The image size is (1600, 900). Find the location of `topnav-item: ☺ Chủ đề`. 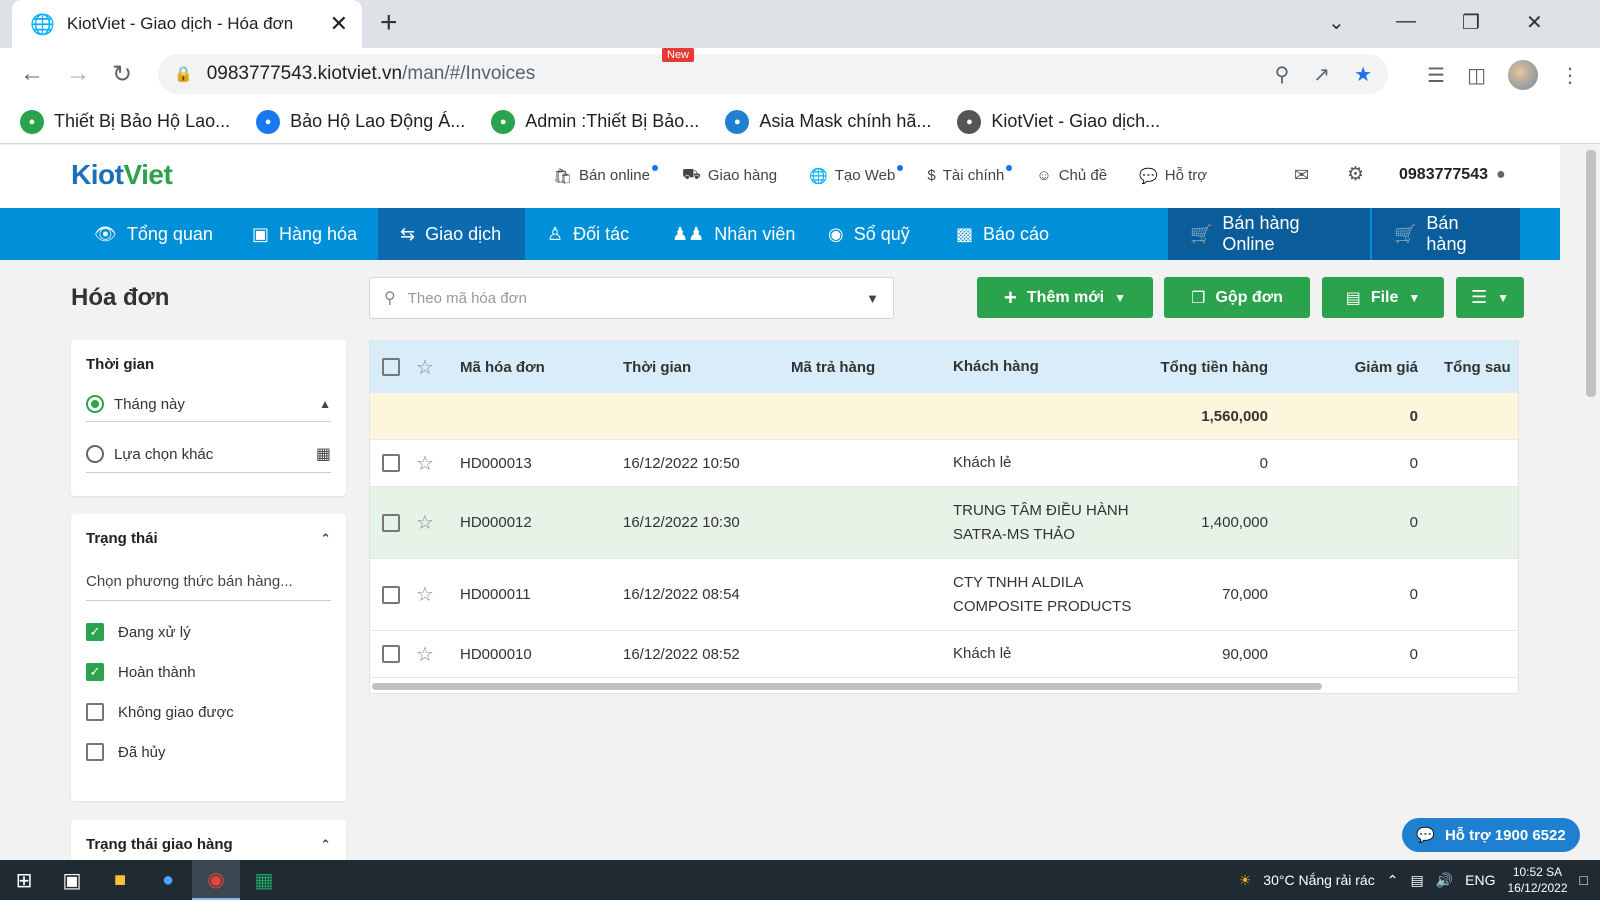

topnav-item: ☺ Chủ đề is located at coordinates (1071, 175).